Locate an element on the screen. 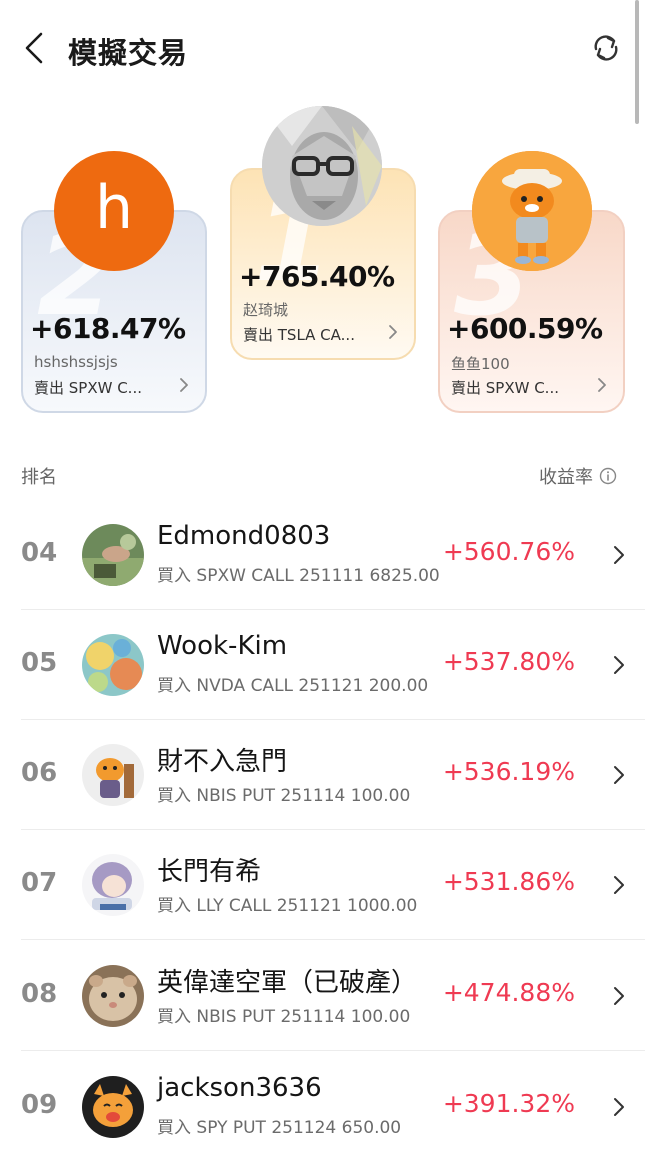 The height and width of the screenshot is (1162, 645). refresh-icon is located at coordinates (606, 48).